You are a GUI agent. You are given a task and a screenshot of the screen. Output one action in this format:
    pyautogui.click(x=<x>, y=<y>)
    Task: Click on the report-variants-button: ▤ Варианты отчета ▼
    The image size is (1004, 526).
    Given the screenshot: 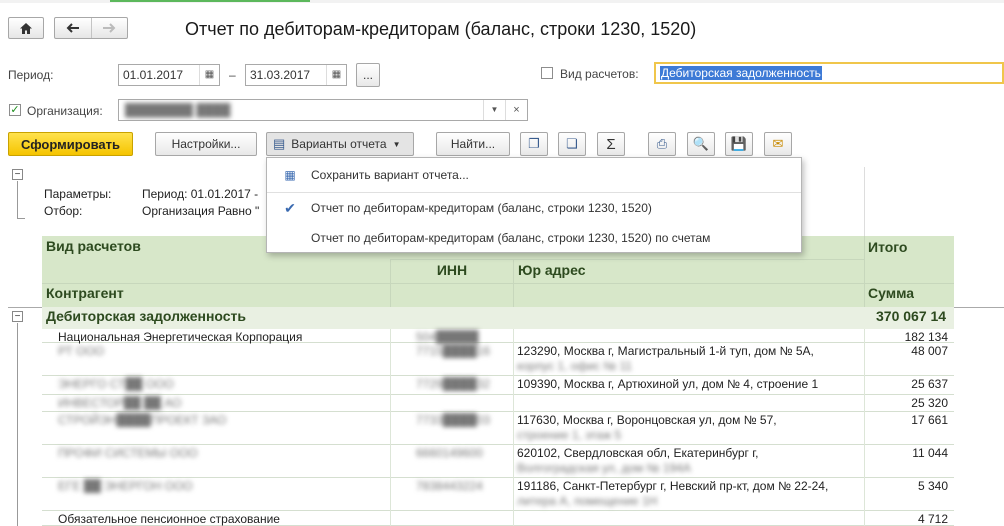 What is the action you would take?
    pyautogui.click(x=340, y=144)
    